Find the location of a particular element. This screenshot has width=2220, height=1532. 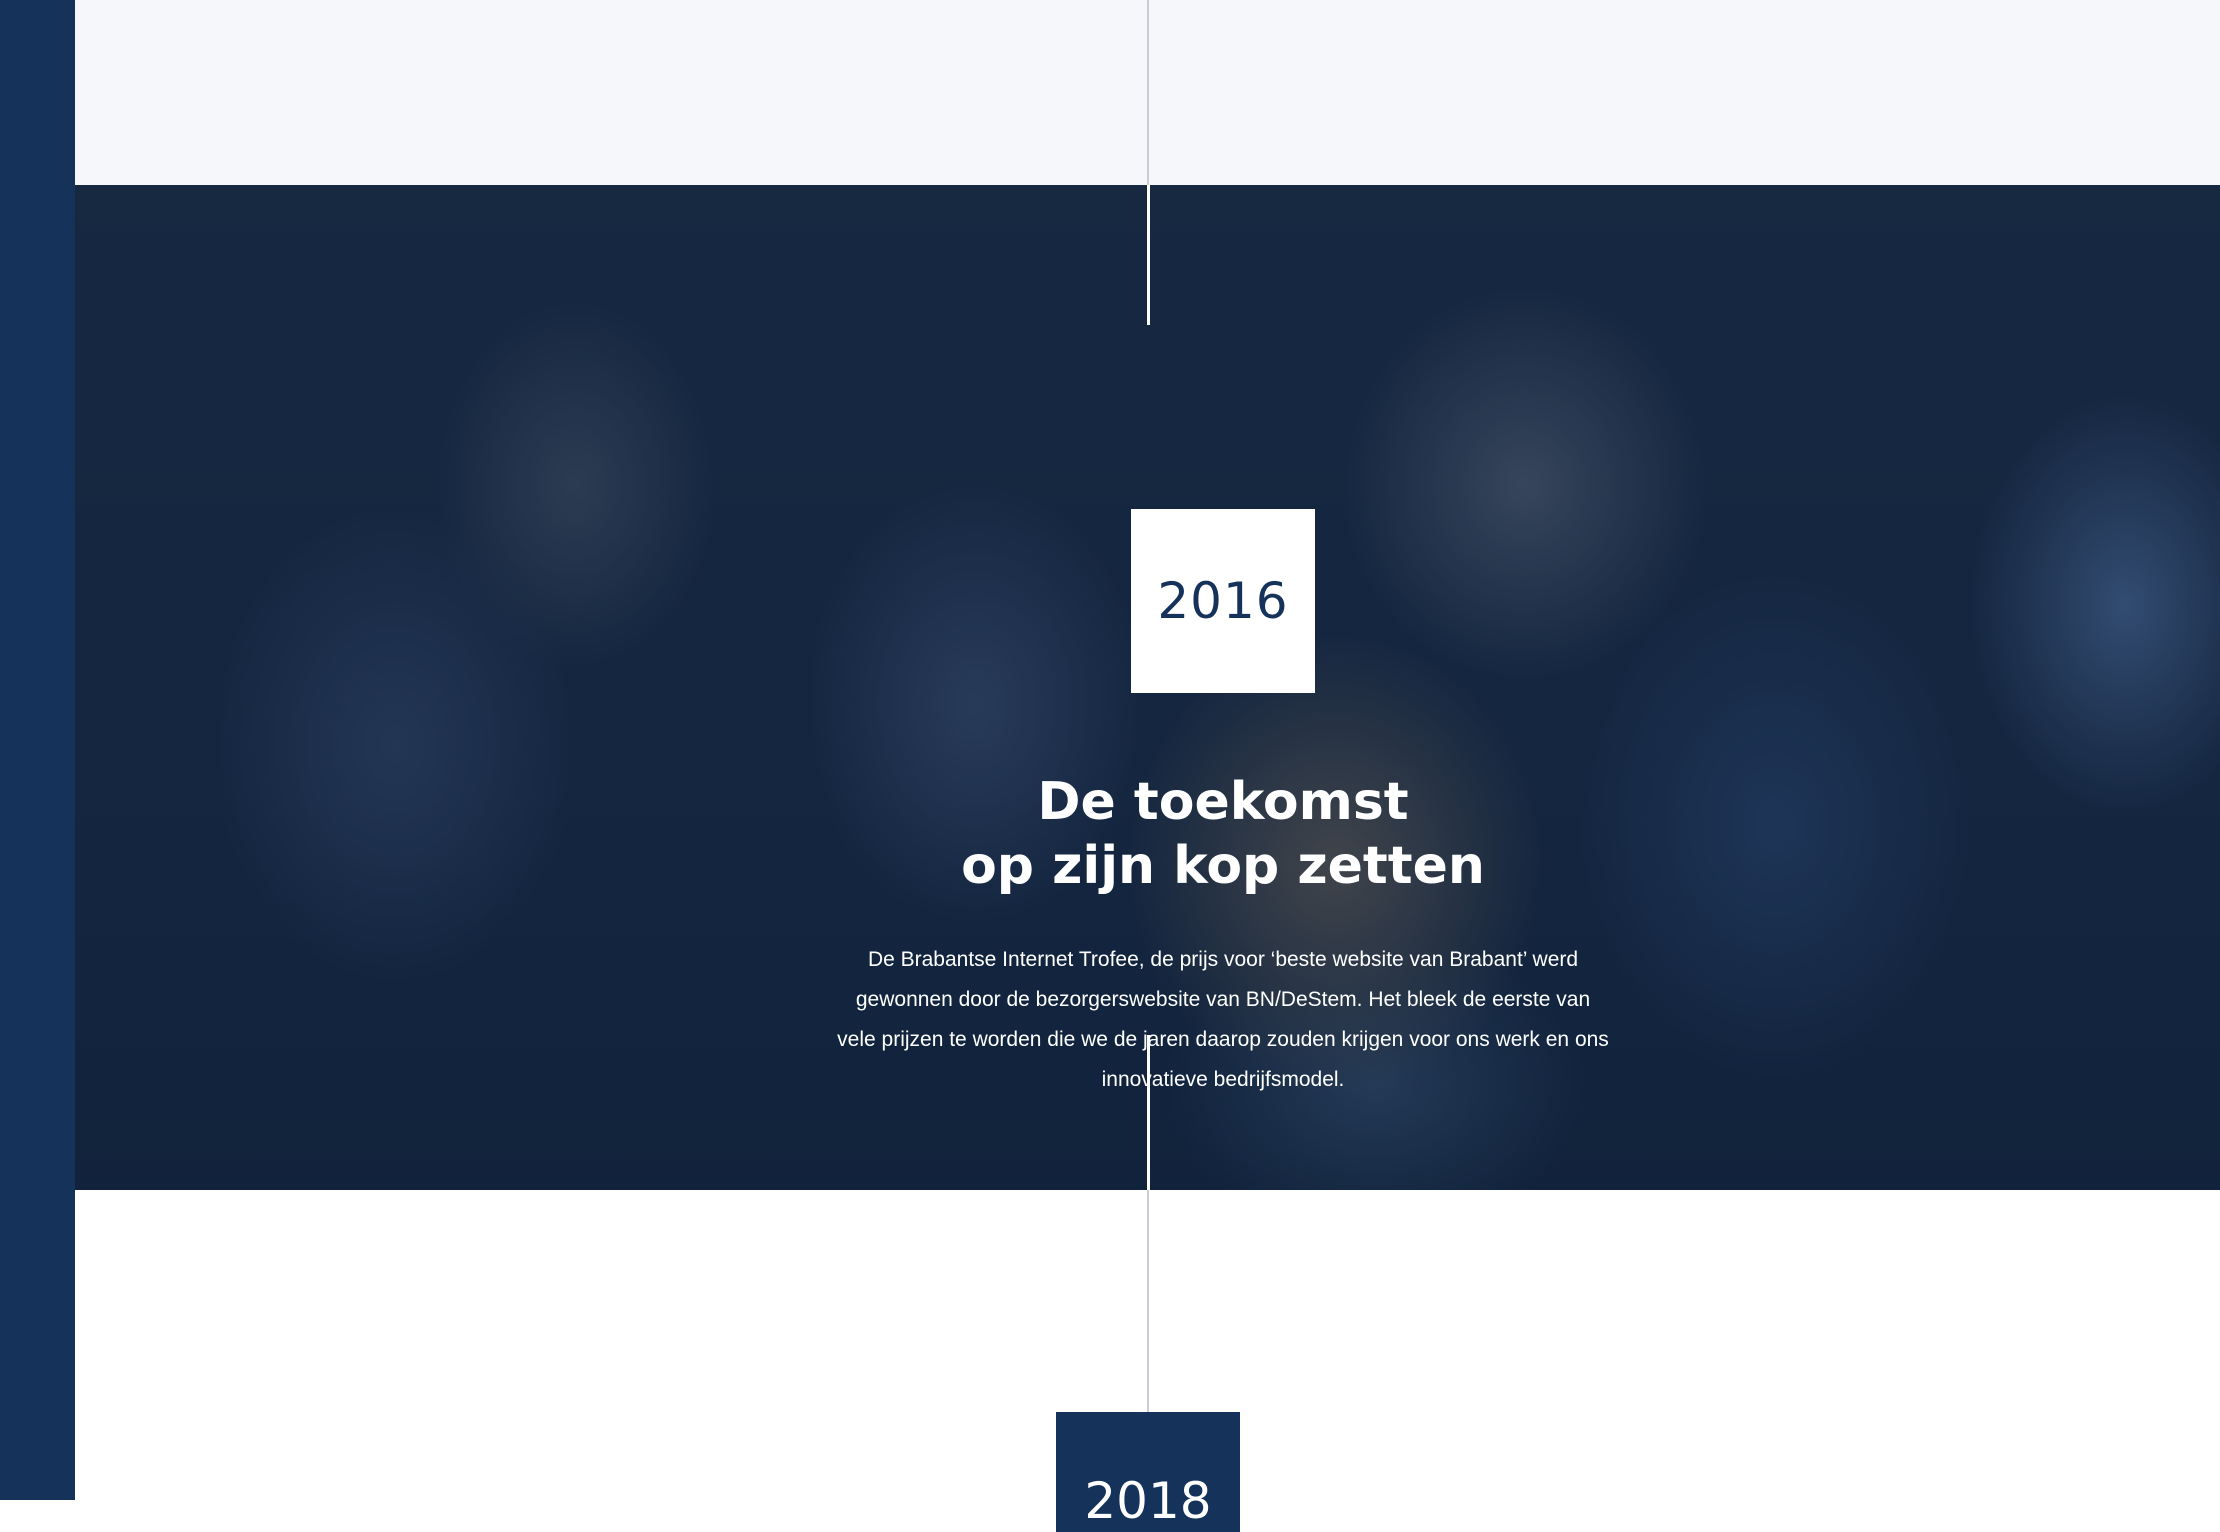

left-sidebar-bar is located at coordinates (37, 750).